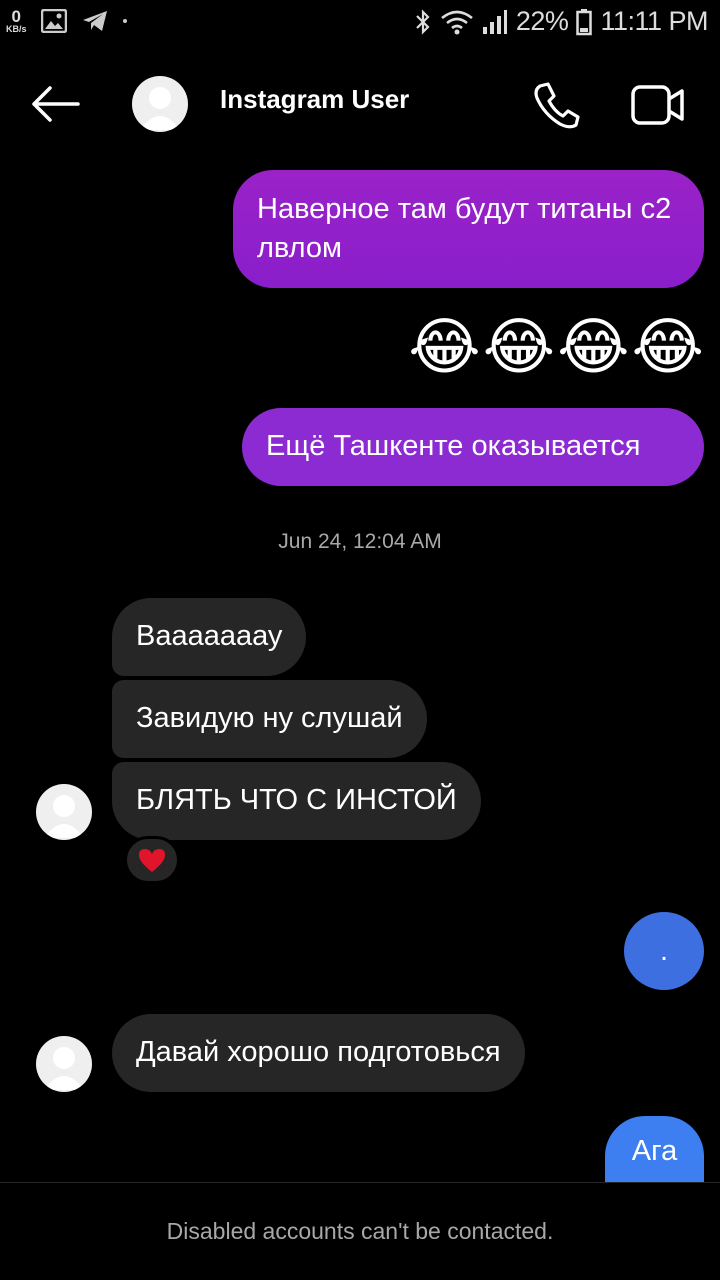 Image resolution: width=720 pixels, height=1280 pixels. I want to click on contact-avatar, so click(160, 104).